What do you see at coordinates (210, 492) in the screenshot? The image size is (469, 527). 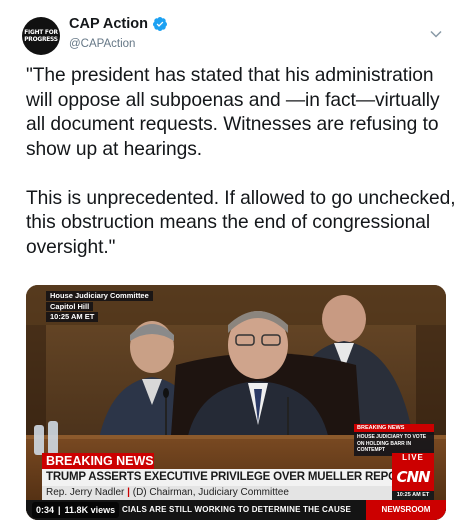 I see `speaker-title: (D) Chairman, Judiciary Committee` at bounding box center [210, 492].